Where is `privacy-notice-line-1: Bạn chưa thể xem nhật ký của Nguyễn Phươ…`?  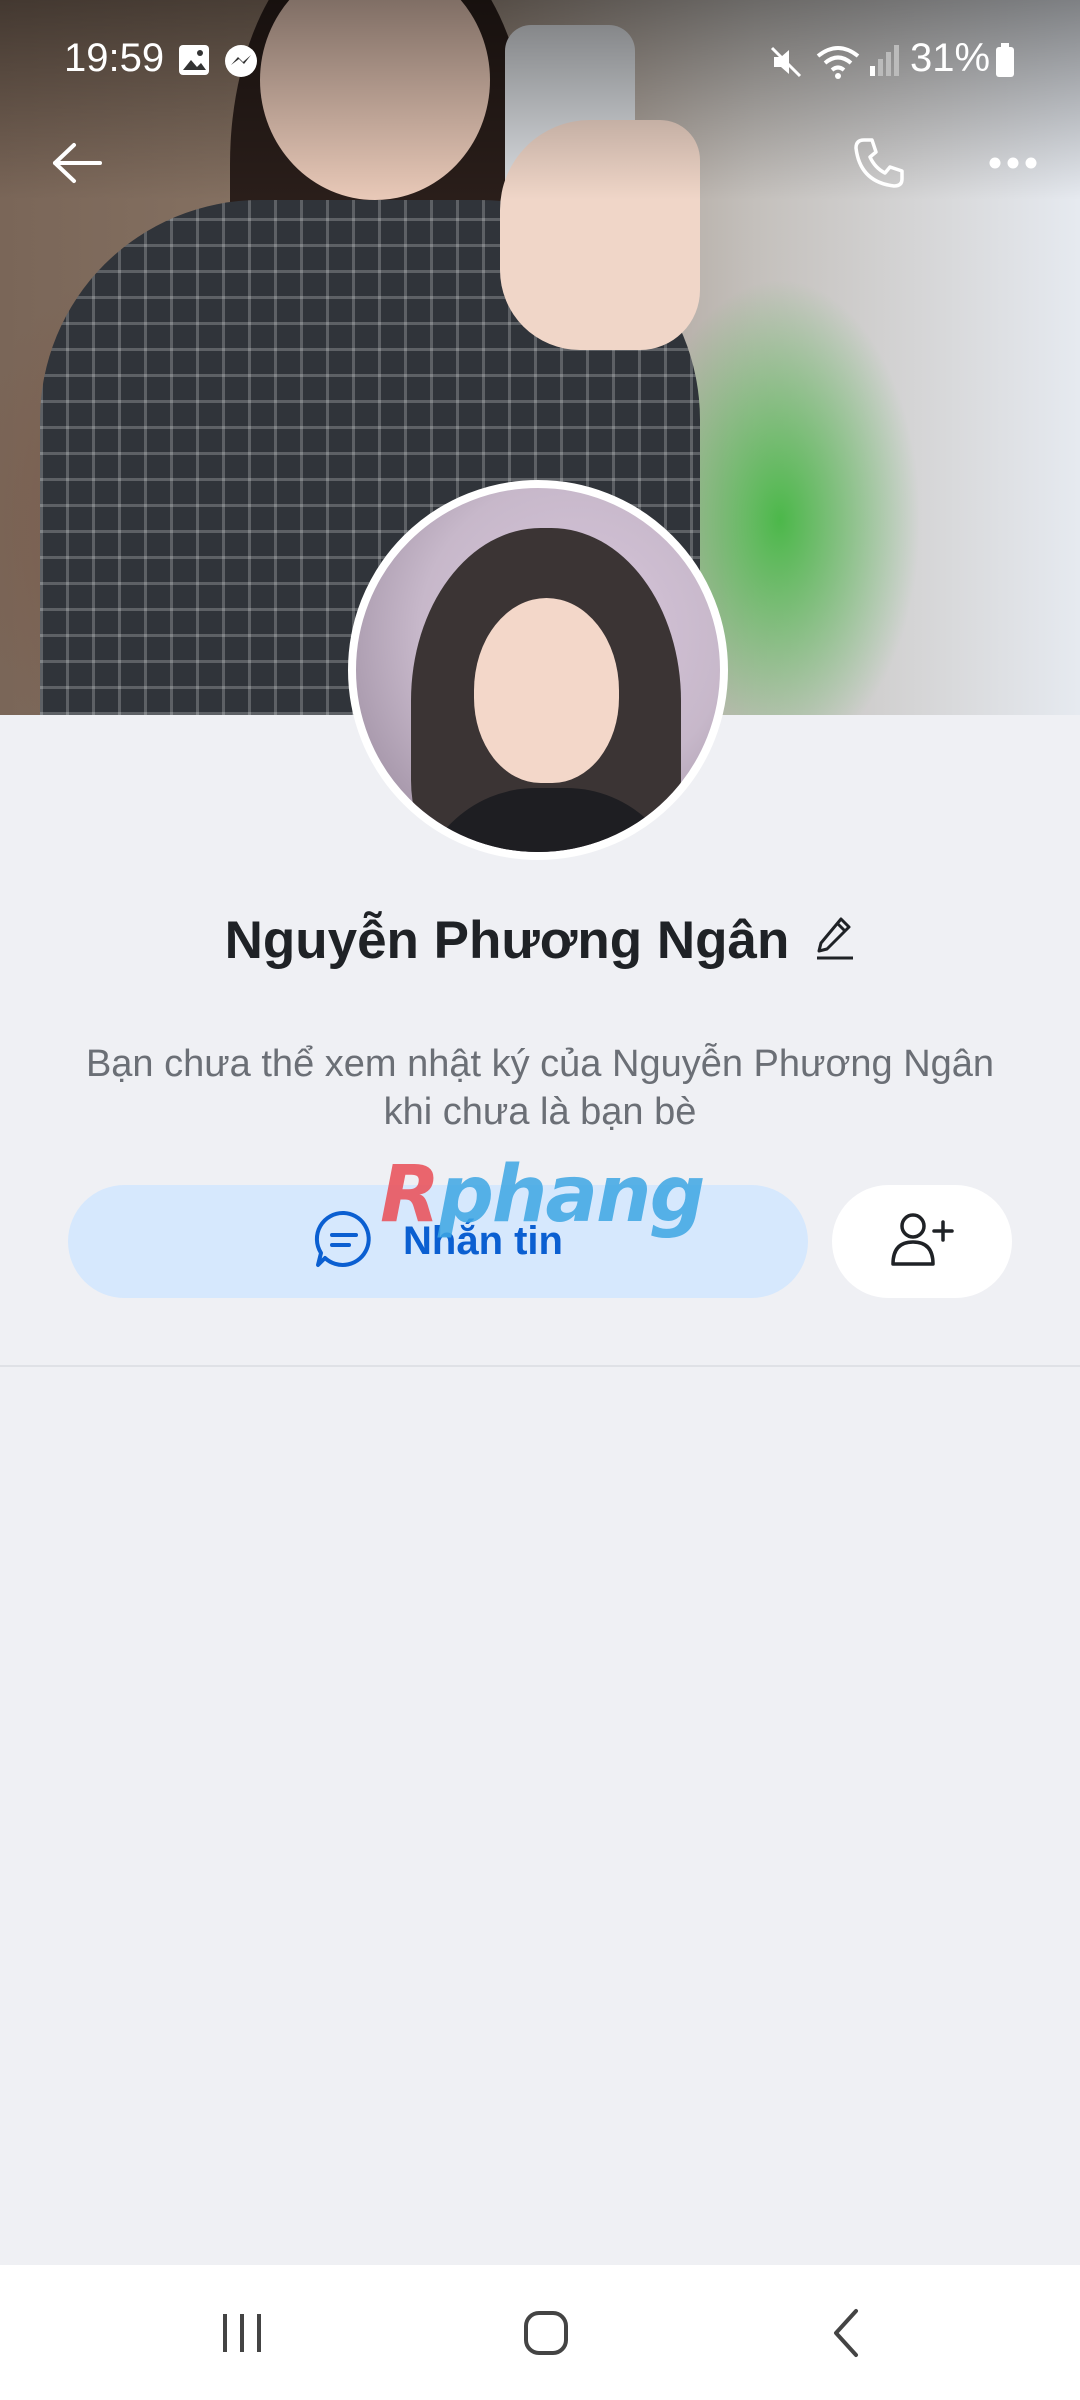
privacy-notice-line-1: Bạn chưa thể xem nhật ký của Nguyễn Phươ… is located at coordinates (540, 1064).